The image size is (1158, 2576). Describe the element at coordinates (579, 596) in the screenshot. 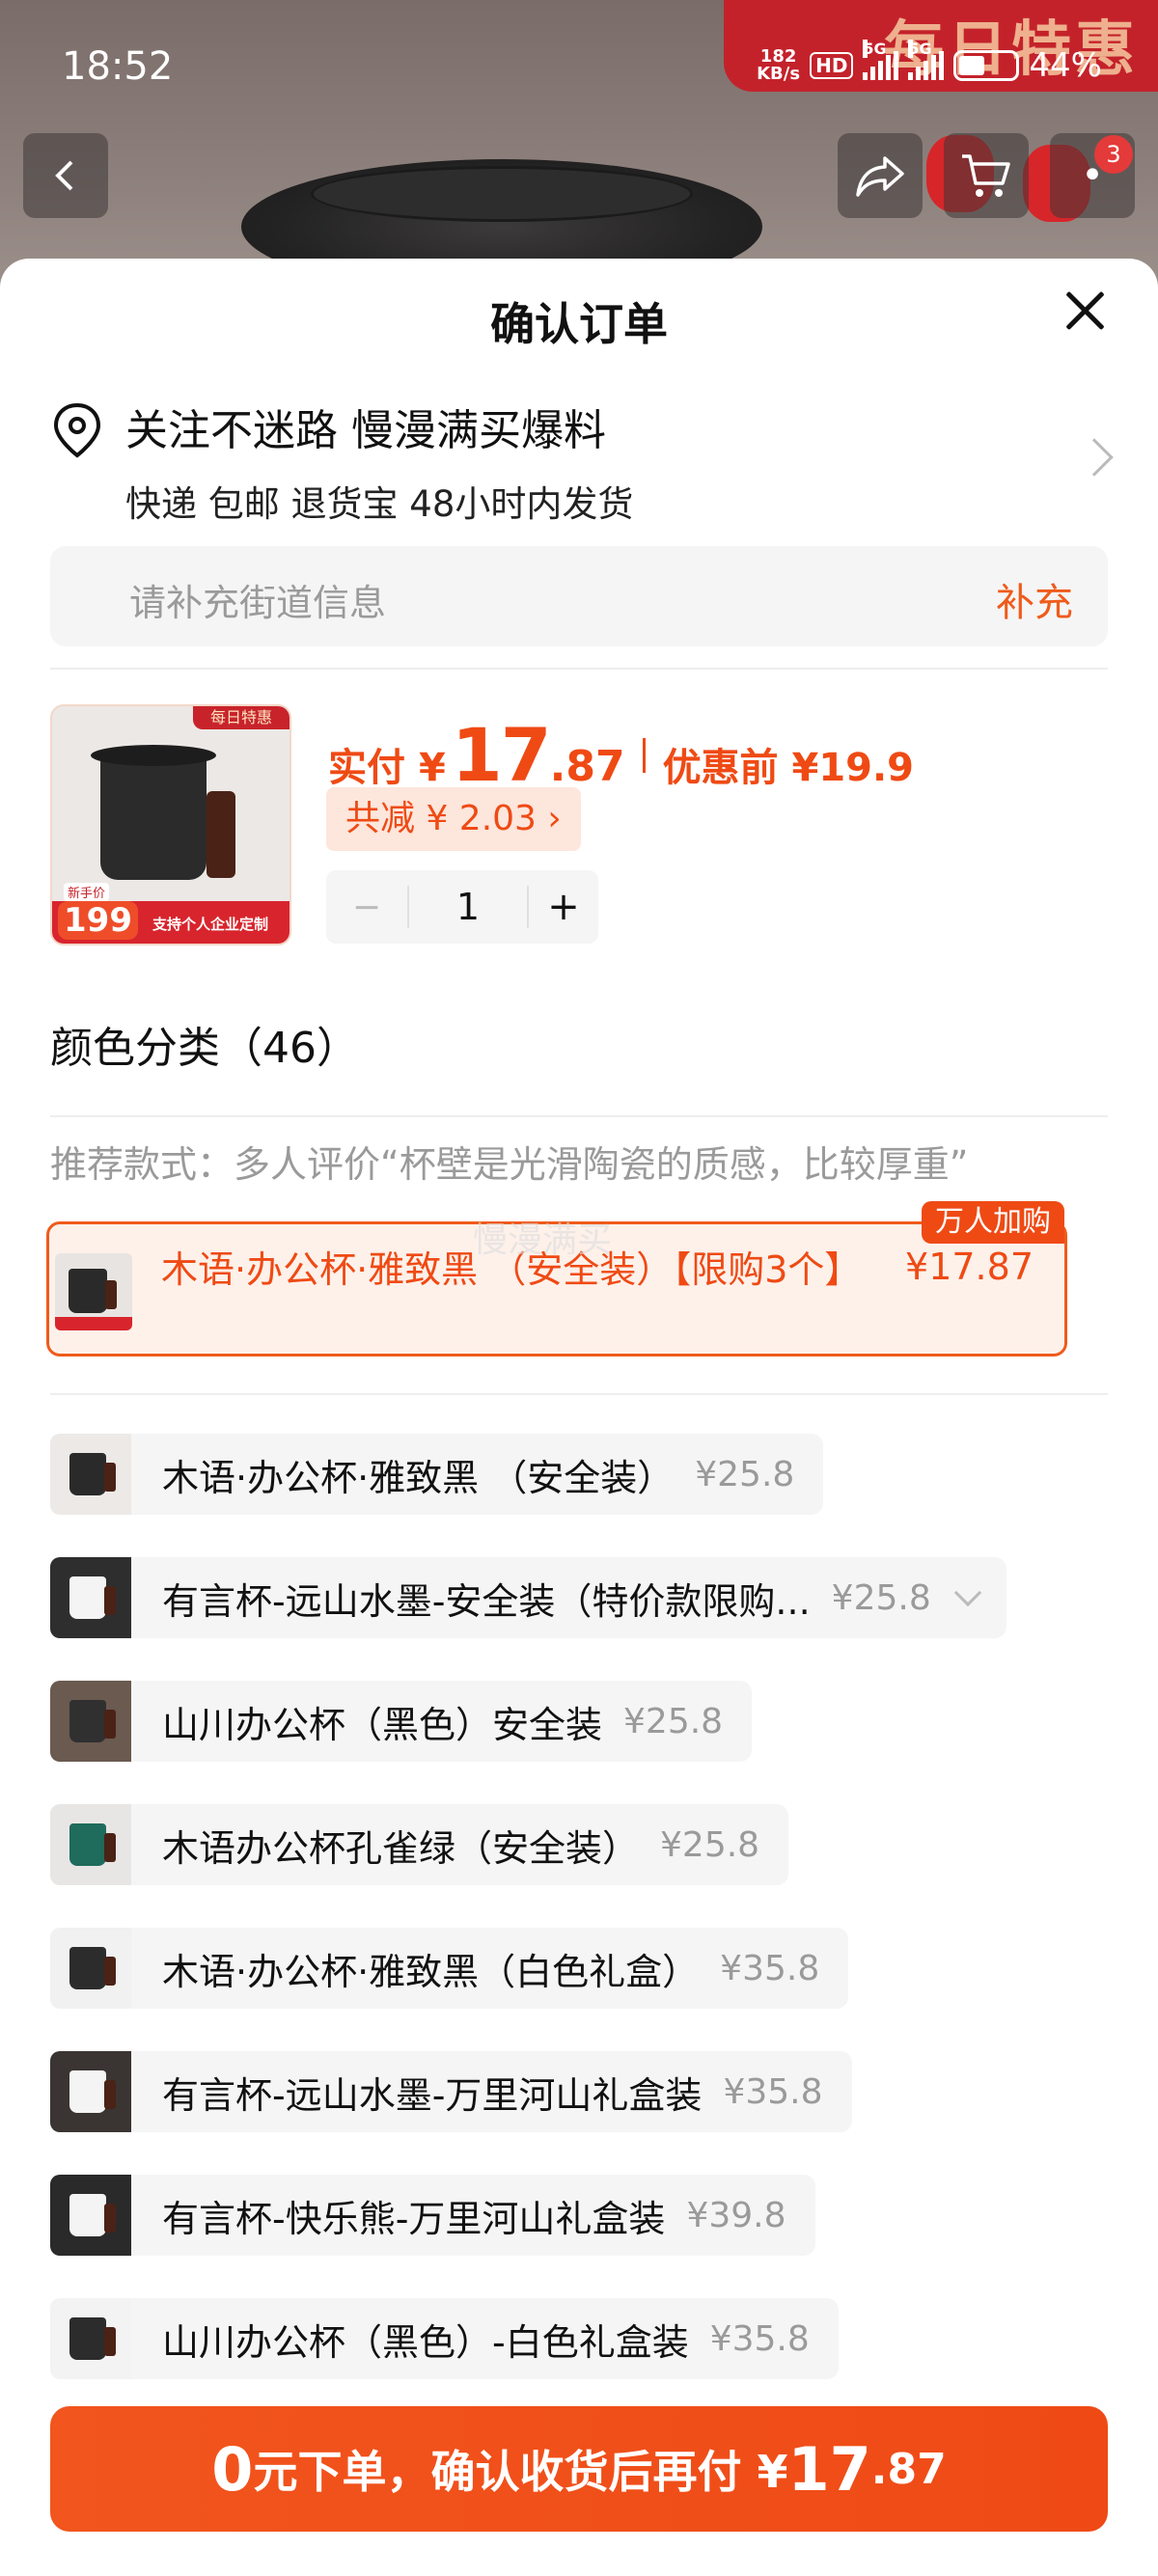

I see `street-info-field: 请补充街道信息 补充` at that location.